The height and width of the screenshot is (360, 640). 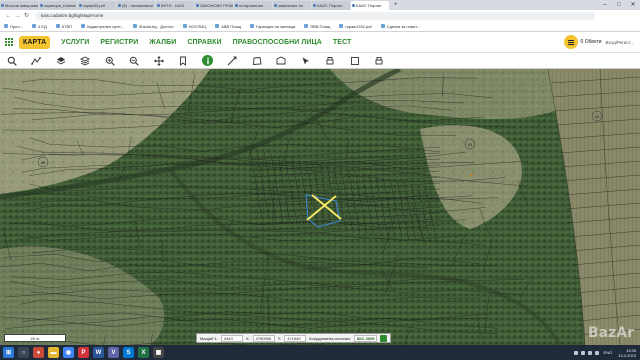 I want to click on browser-tab: ЗАКОНОВО РЕШЕН, so click(x=214, y=5).